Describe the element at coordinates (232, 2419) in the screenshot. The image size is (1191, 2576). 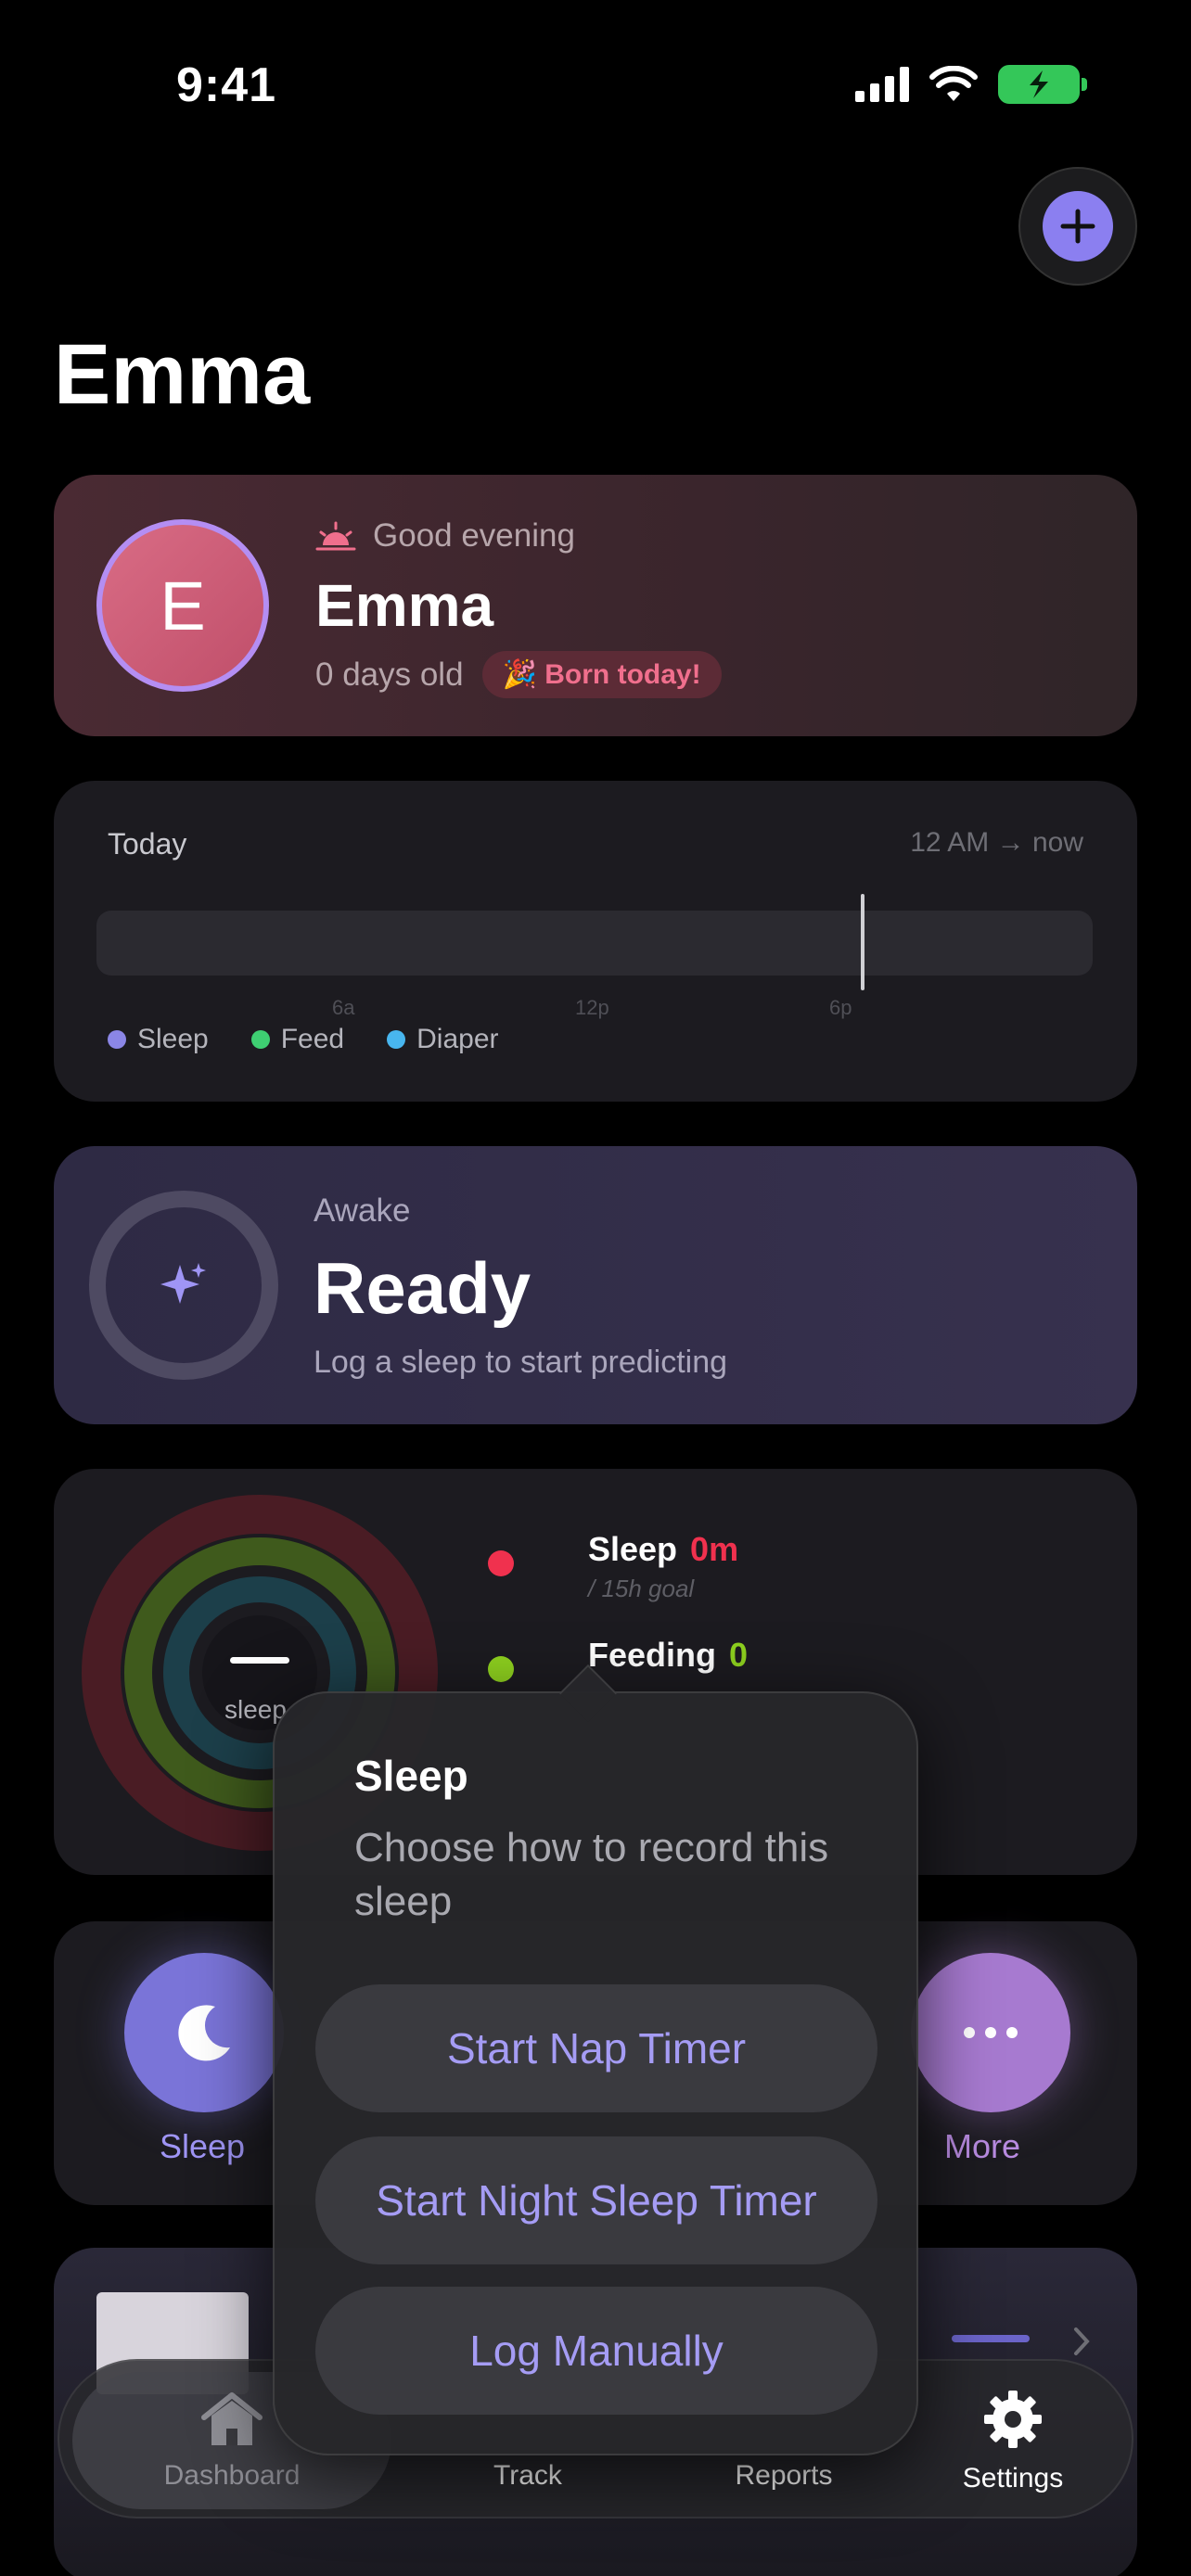
I see `house-icon` at that location.